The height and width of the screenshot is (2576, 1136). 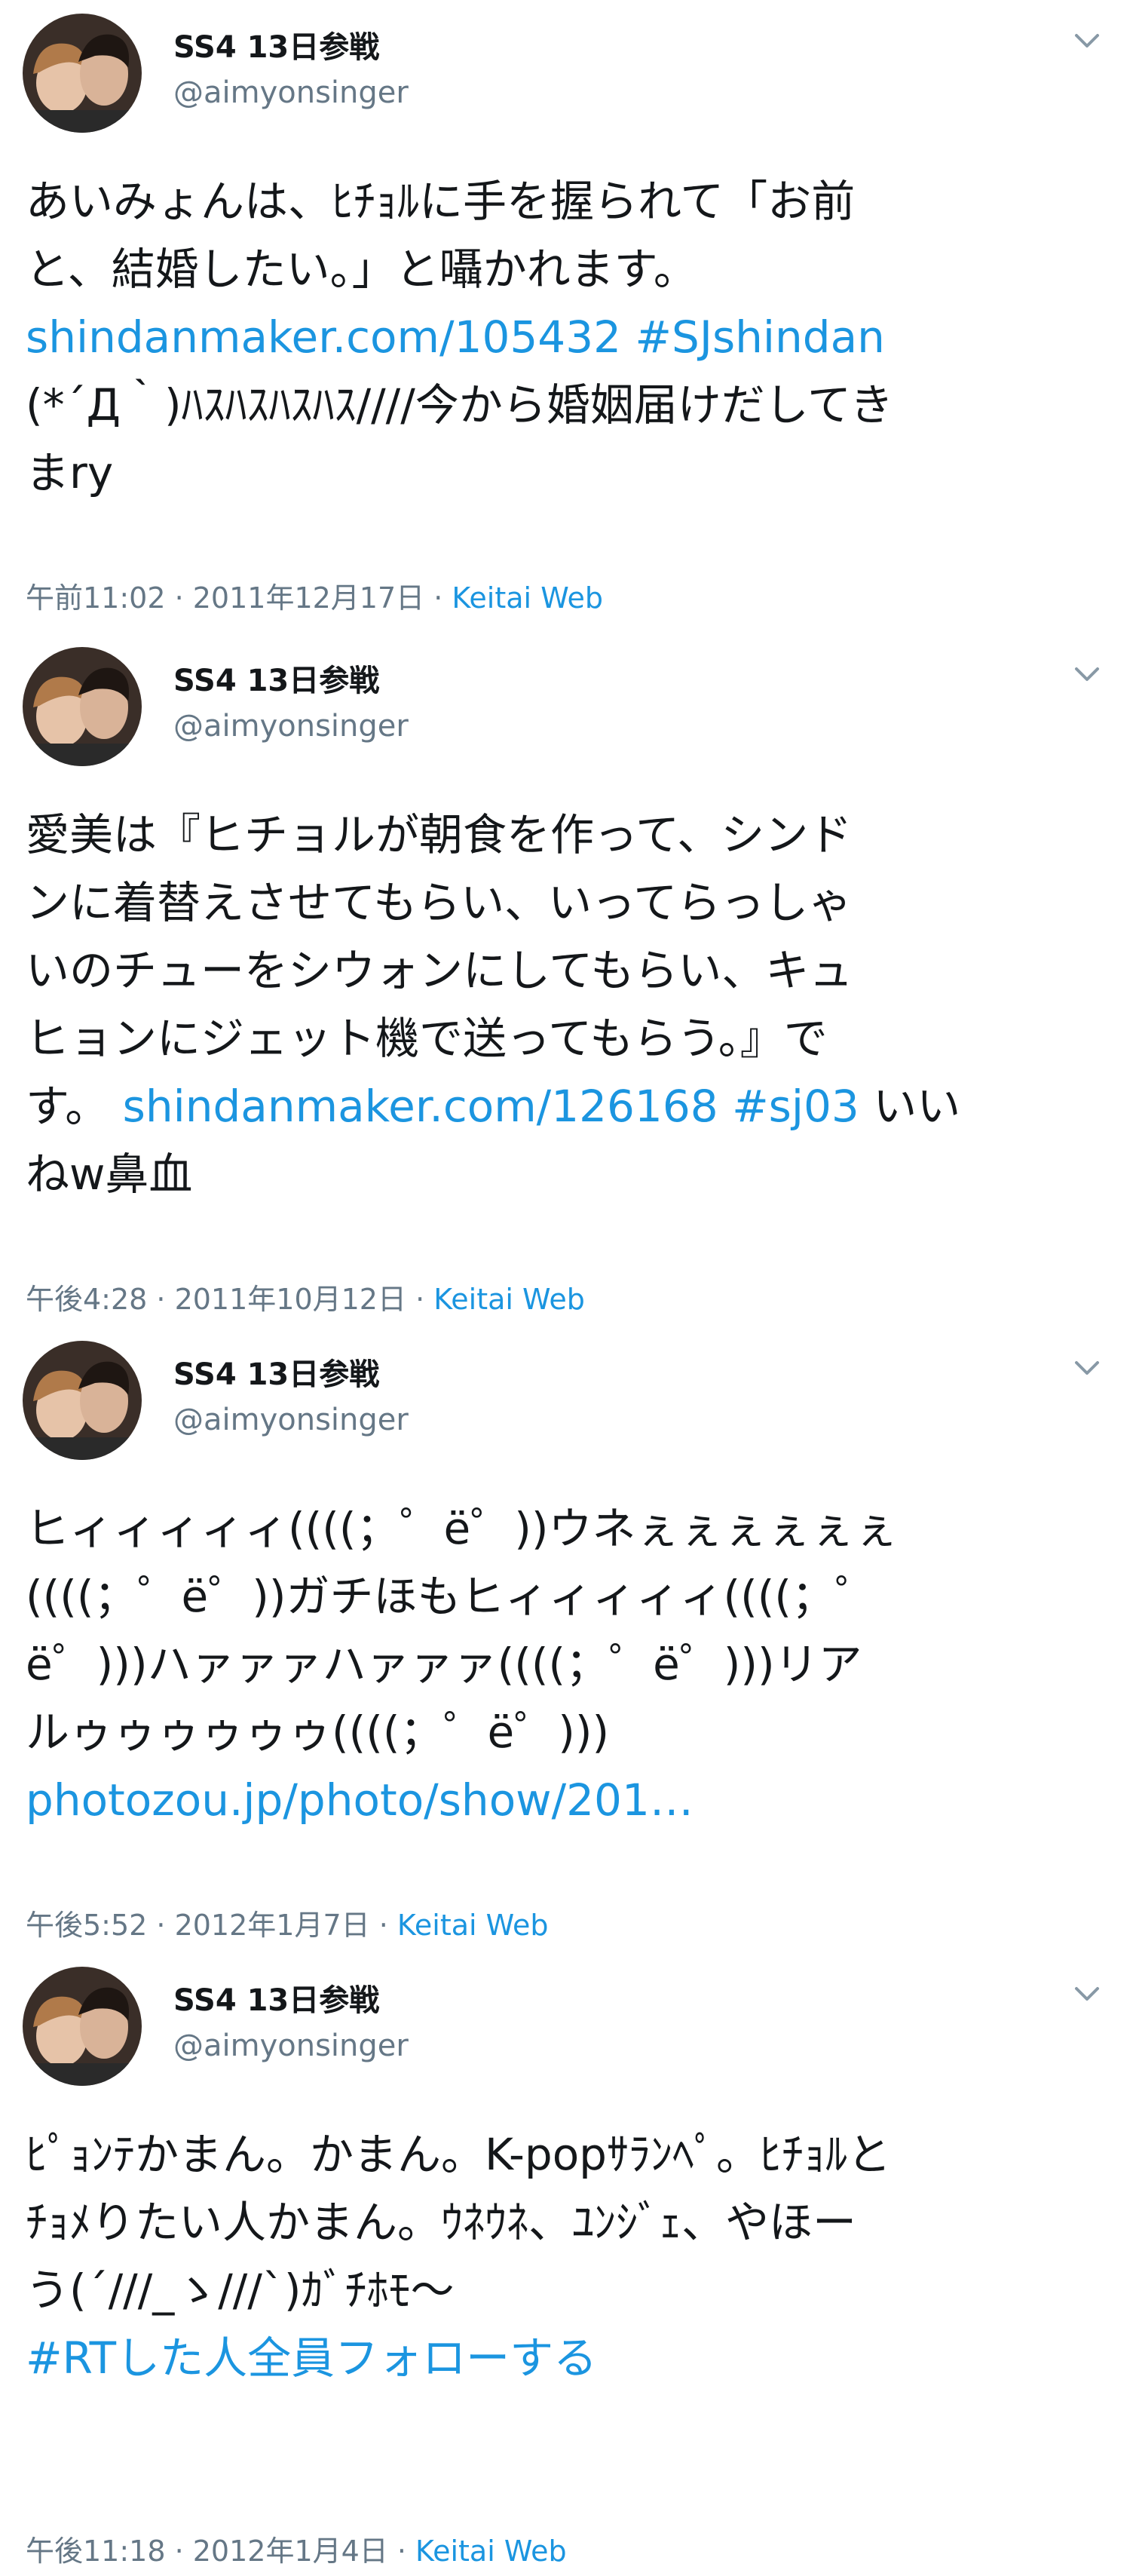 What do you see at coordinates (220, 2551) in the screenshot?
I see `timestamp: 午後11:18 · 2012年1月4日 ·` at bounding box center [220, 2551].